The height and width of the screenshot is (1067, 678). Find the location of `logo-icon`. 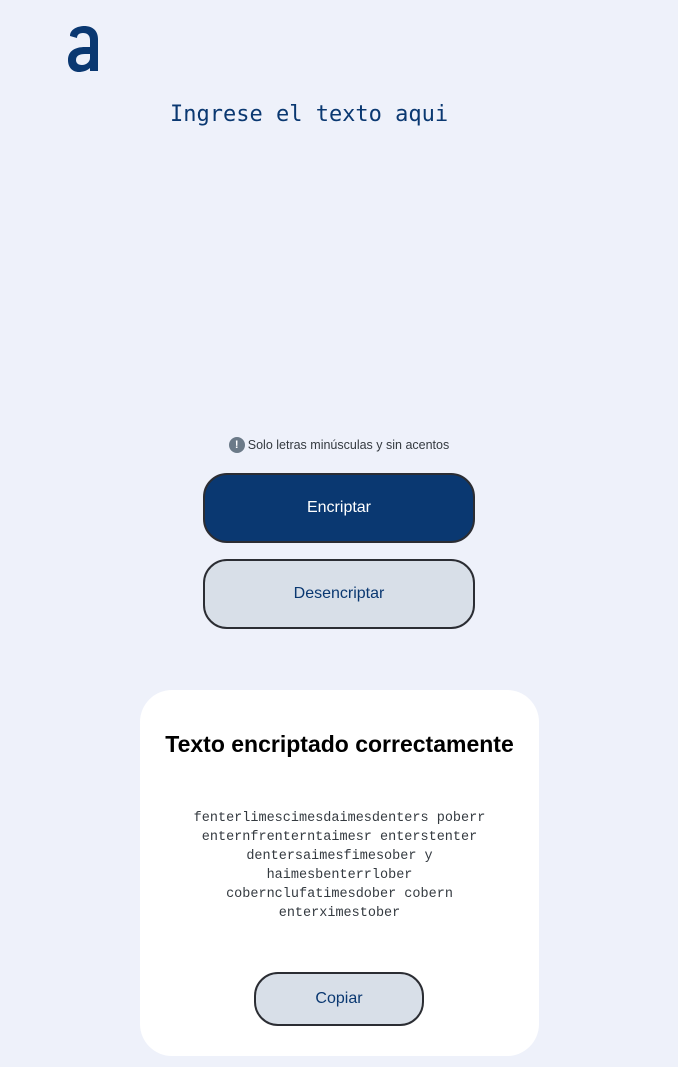

logo-icon is located at coordinates (84, 49).